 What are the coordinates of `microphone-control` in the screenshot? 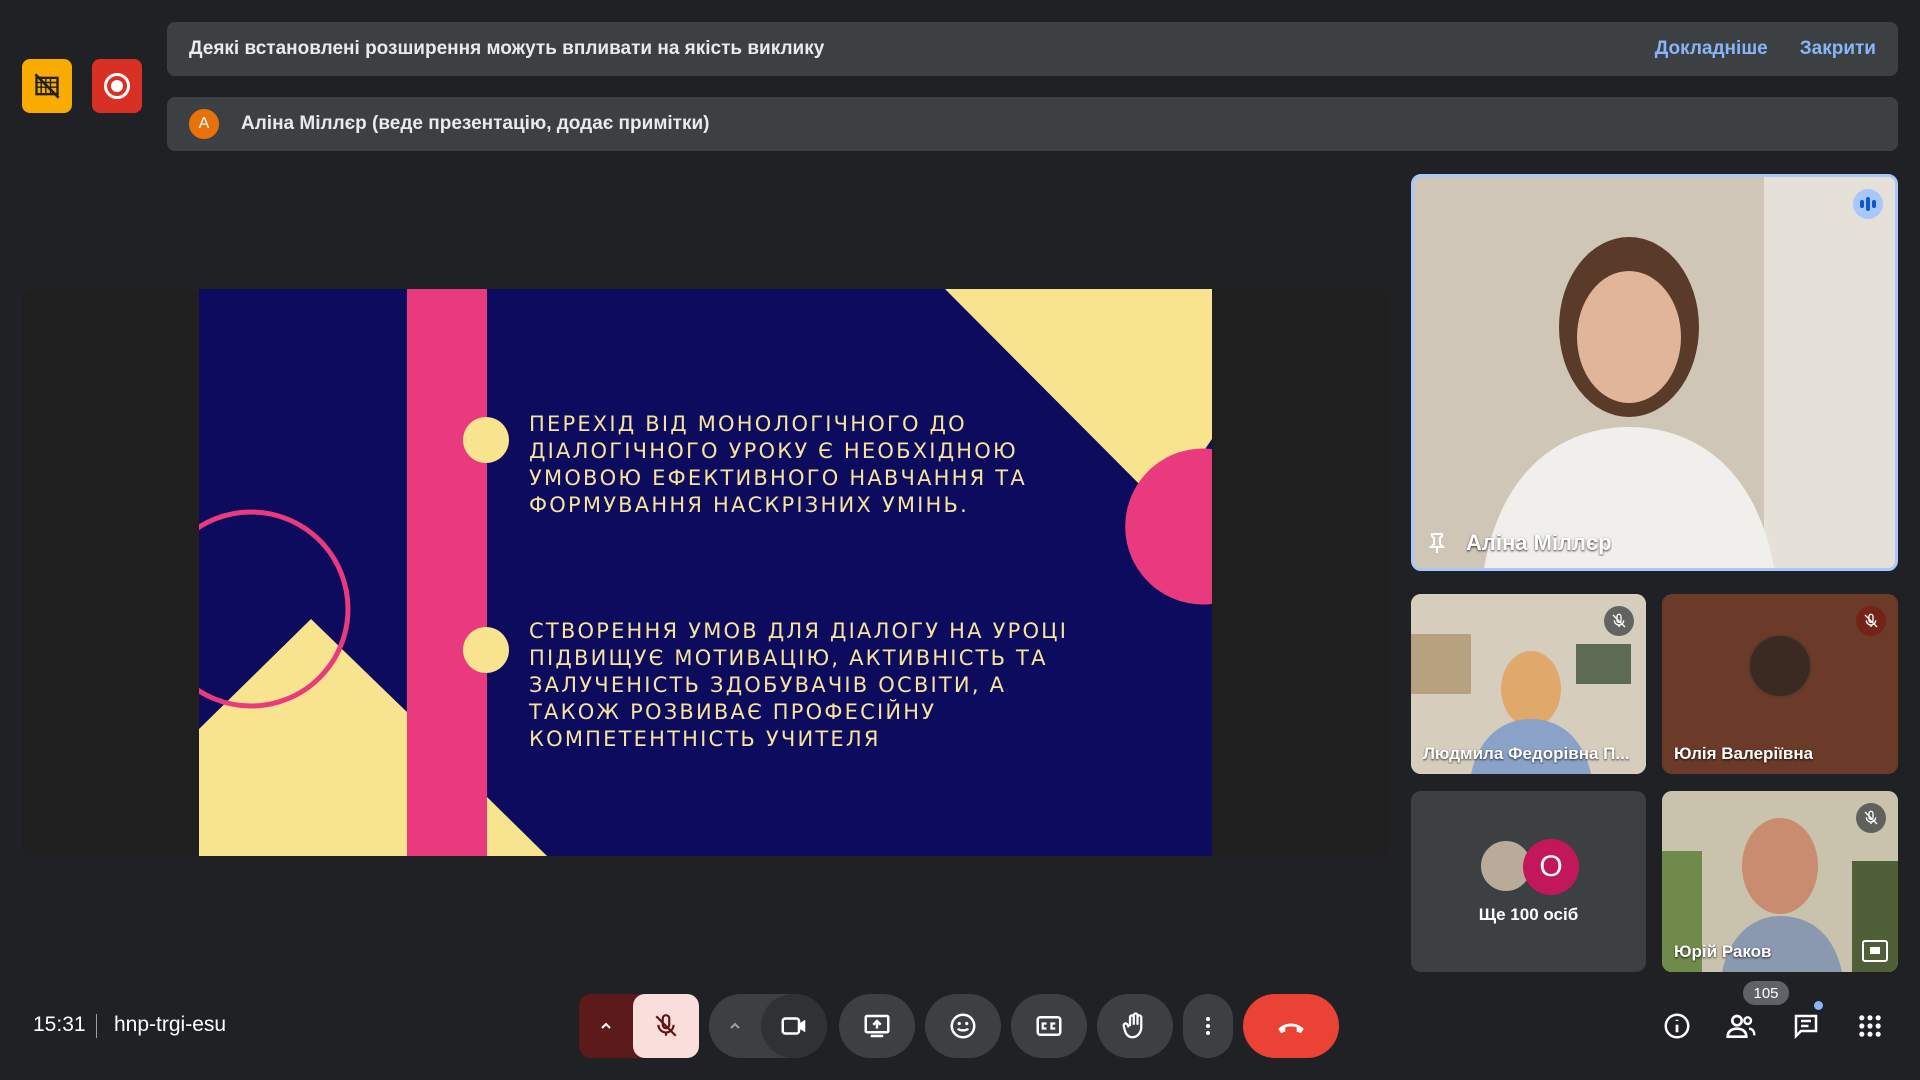 It's located at (639, 1026).